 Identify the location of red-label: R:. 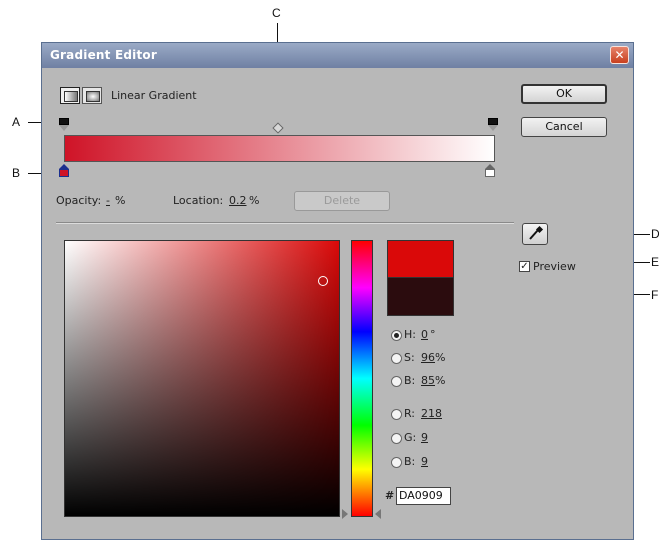
(410, 413).